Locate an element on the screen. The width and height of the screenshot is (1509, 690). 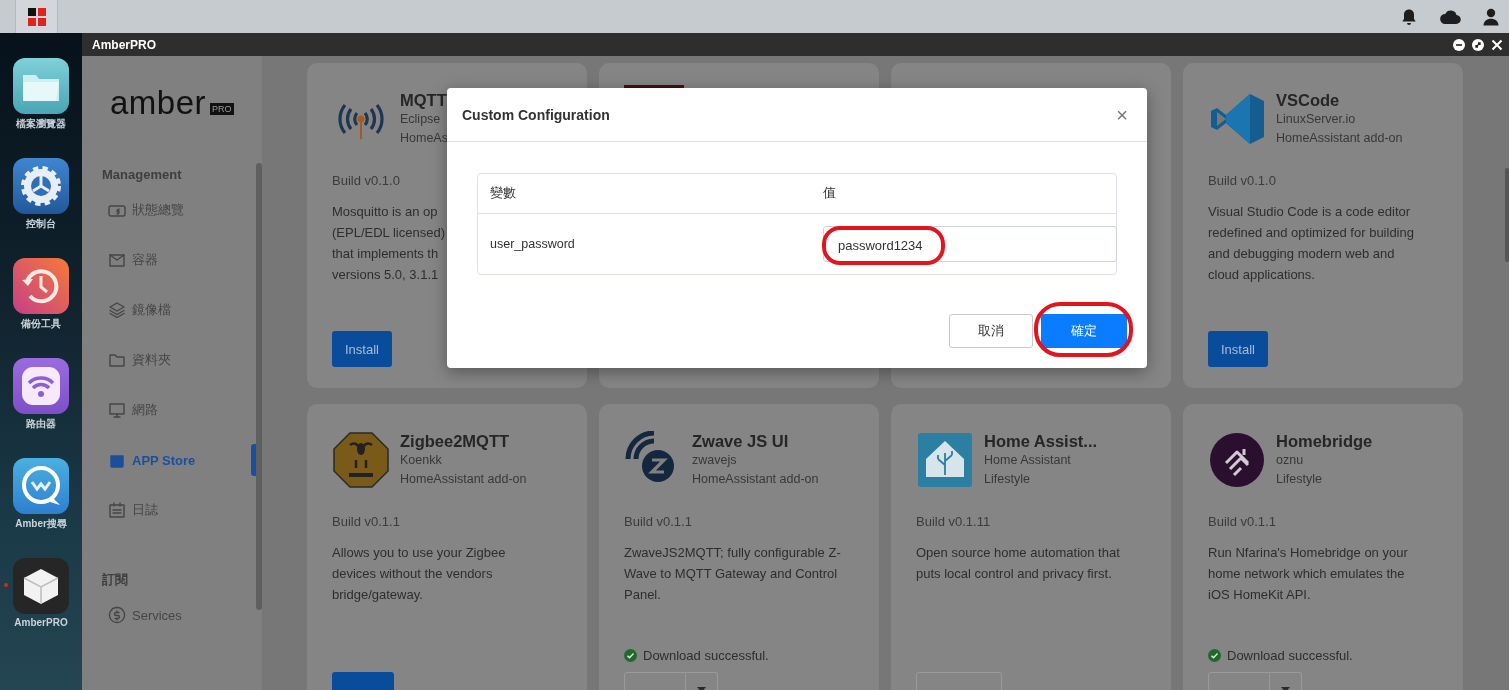
app-publisher: Home Assistant is located at coordinates (1028, 460).